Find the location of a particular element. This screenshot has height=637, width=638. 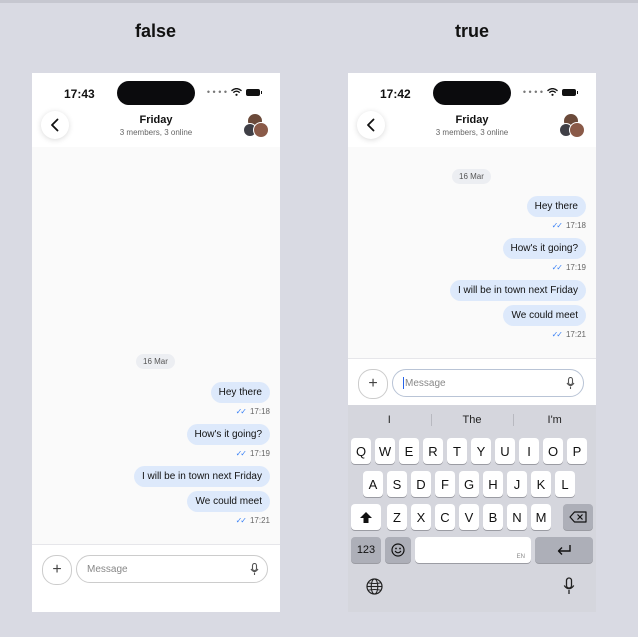

key-k: K is located at coordinates (541, 484).